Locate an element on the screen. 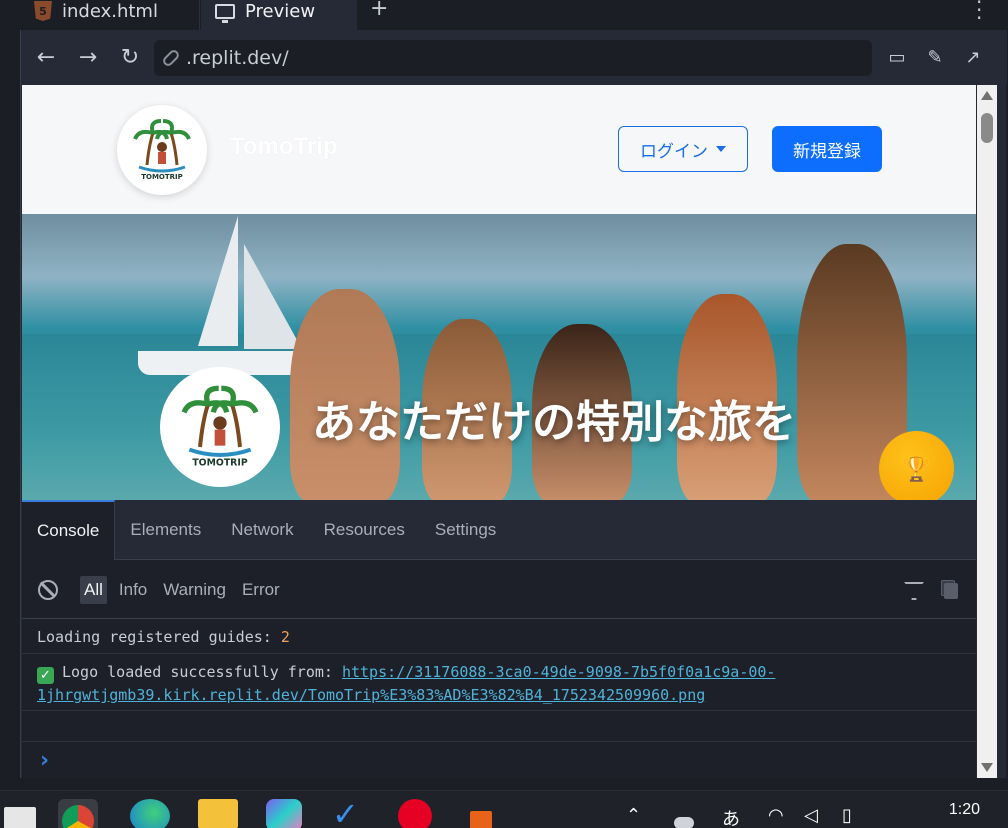 The height and width of the screenshot is (828, 1008). log-count: 2 is located at coordinates (285, 636).